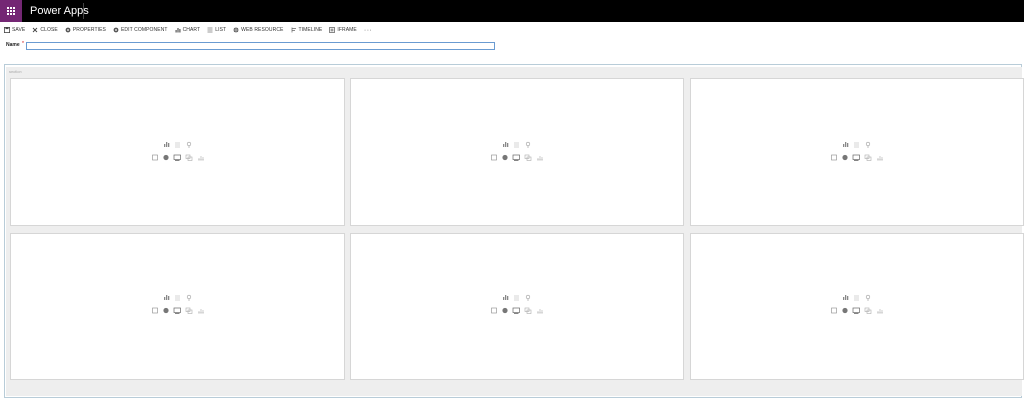 The height and width of the screenshot is (402, 1024). I want to click on iframe-label: IFRAME, so click(347, 30).